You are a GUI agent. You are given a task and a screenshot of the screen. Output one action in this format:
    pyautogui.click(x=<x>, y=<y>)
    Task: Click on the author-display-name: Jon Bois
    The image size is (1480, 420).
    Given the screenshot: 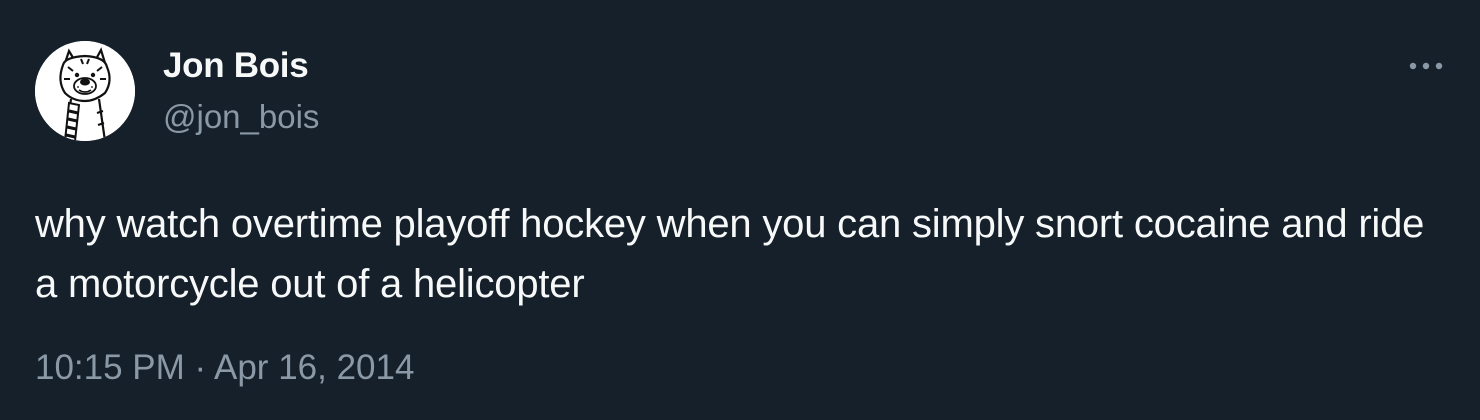 What is the action you would take?
    pyautogui.click(x=236, y=66)
    